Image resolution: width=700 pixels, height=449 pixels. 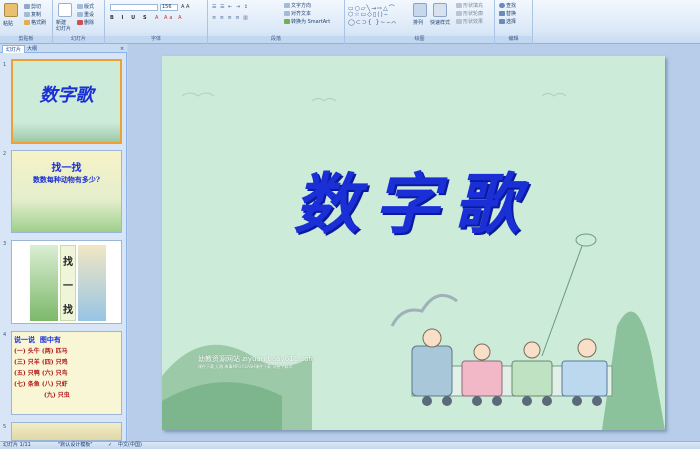 I want to click on thumb-illustration, so click(x=66, y=132).